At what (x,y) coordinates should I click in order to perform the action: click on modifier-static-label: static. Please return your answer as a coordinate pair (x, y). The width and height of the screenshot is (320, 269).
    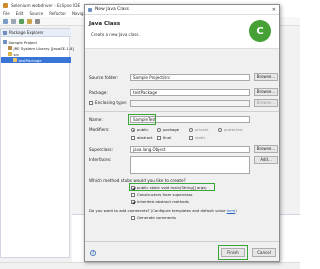
    Looking at the image, I should click on (200, 137).